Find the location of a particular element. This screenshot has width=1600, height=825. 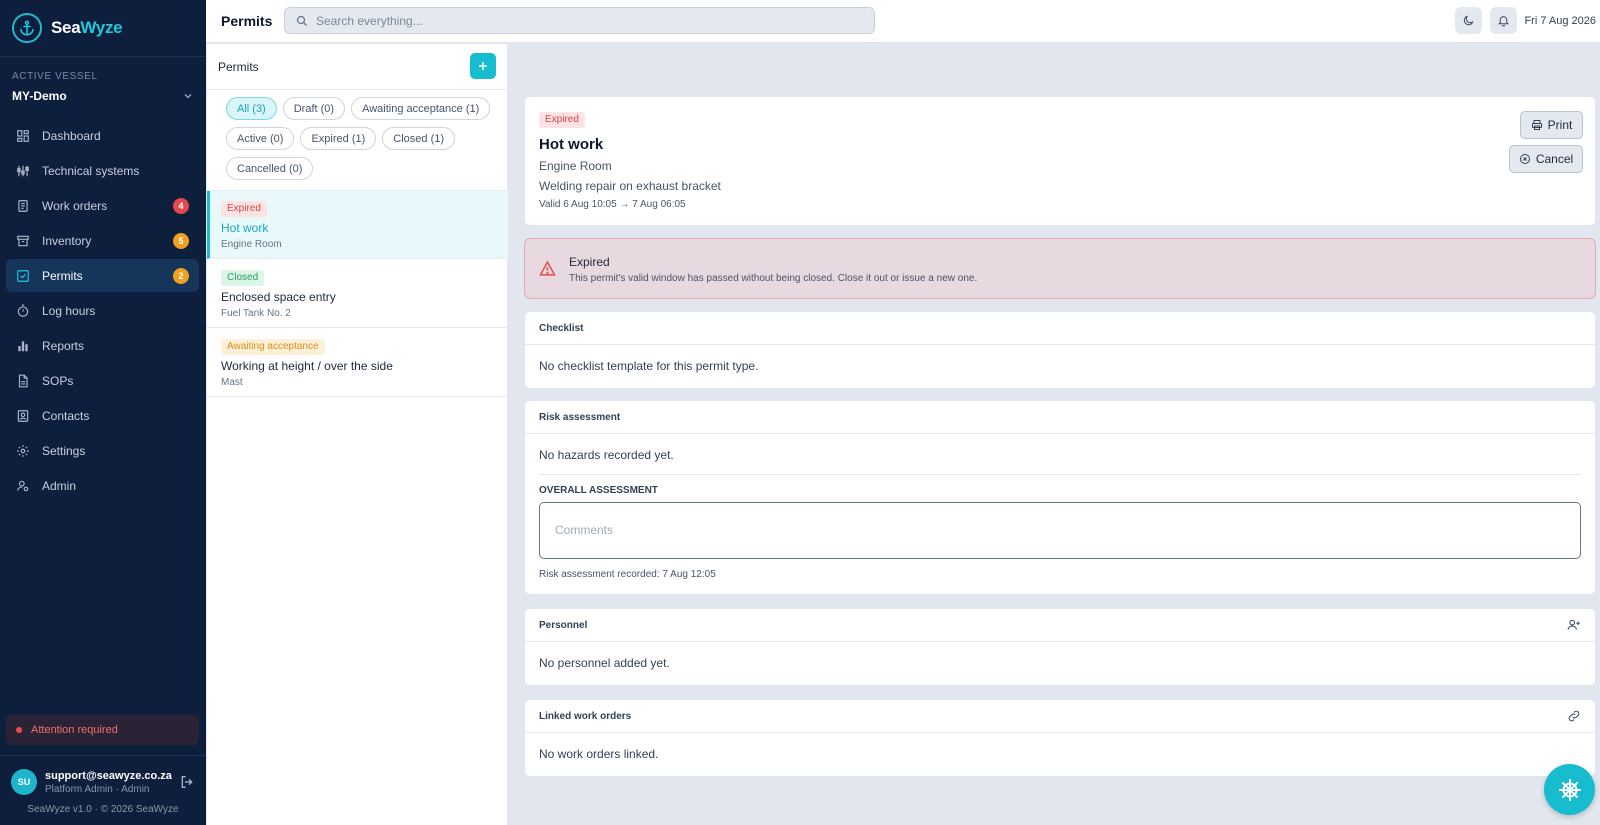

status-badge: Closed is located at coordinates (243, 278).